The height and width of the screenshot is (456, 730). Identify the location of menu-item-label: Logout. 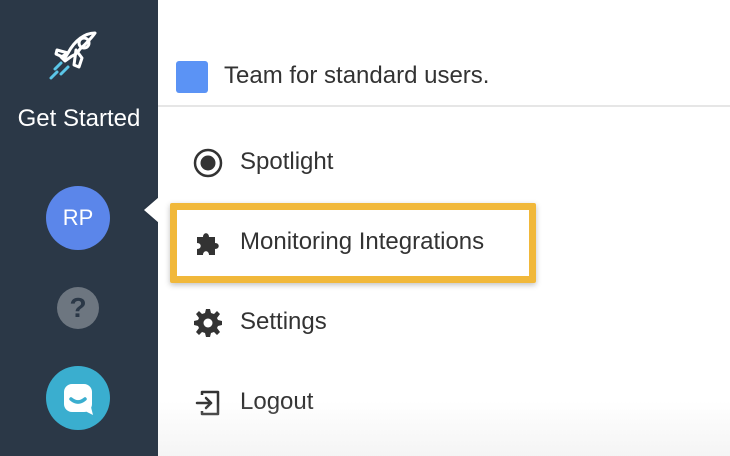
(277, 401).